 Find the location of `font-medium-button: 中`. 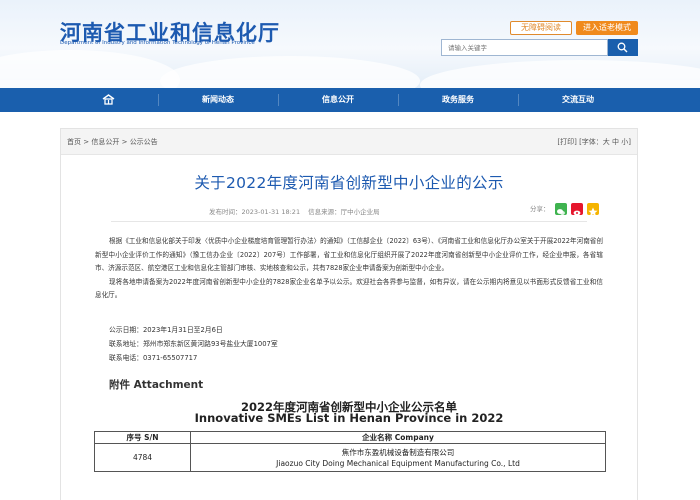

font-medium-button: 中 is located at coordinates (615, 142).